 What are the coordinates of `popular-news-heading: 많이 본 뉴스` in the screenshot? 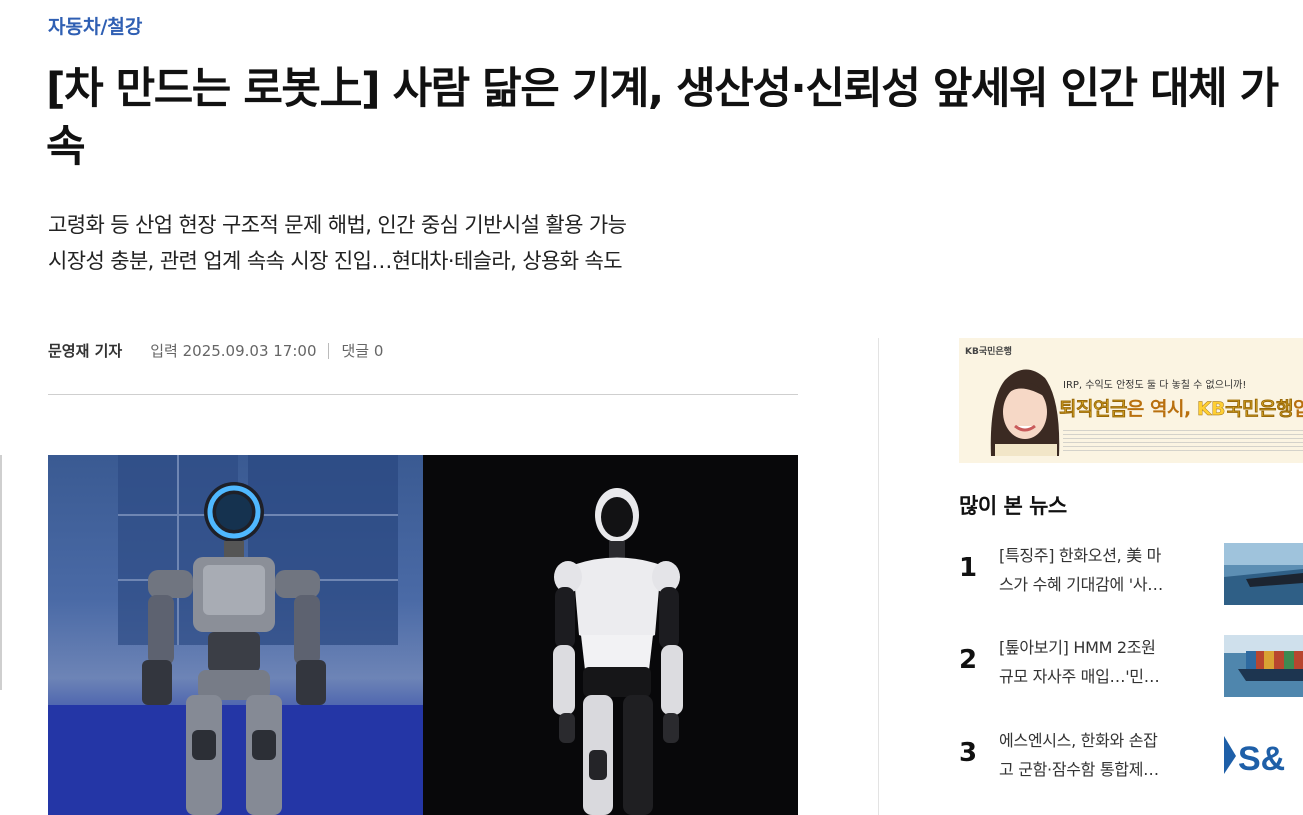 It's located at (1013, 506).